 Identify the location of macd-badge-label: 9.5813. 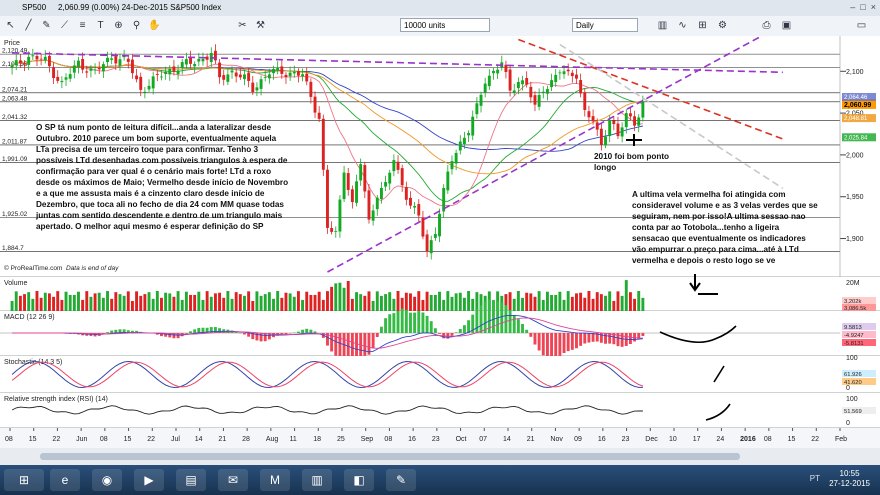
(853, 328).